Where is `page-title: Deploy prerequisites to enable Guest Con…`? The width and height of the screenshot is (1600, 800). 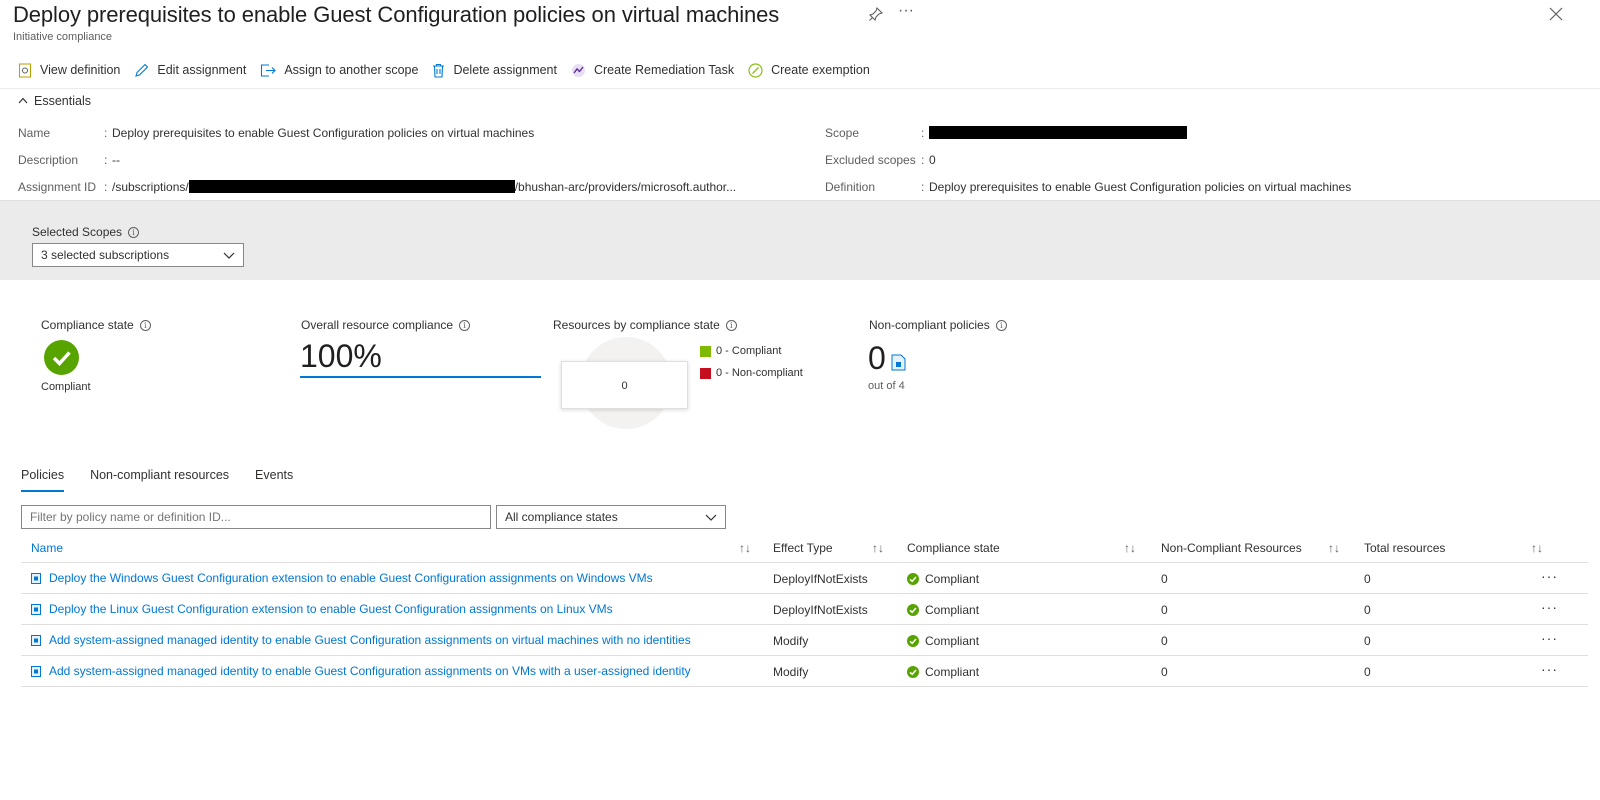 page-title: Deploy prerequisites to enable Guest Con… is located at coordinates (396, 14).